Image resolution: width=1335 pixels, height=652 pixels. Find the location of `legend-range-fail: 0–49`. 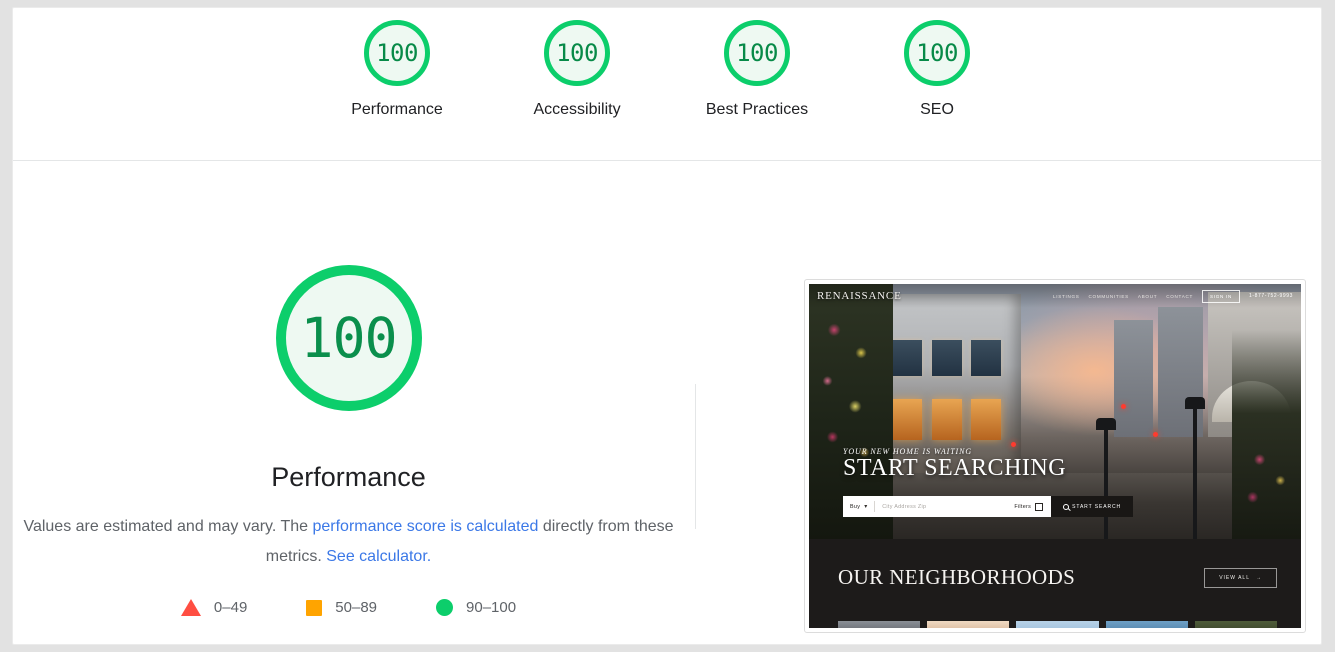

legend-range-fail: 0–49 is located at coordinates (230, 607).